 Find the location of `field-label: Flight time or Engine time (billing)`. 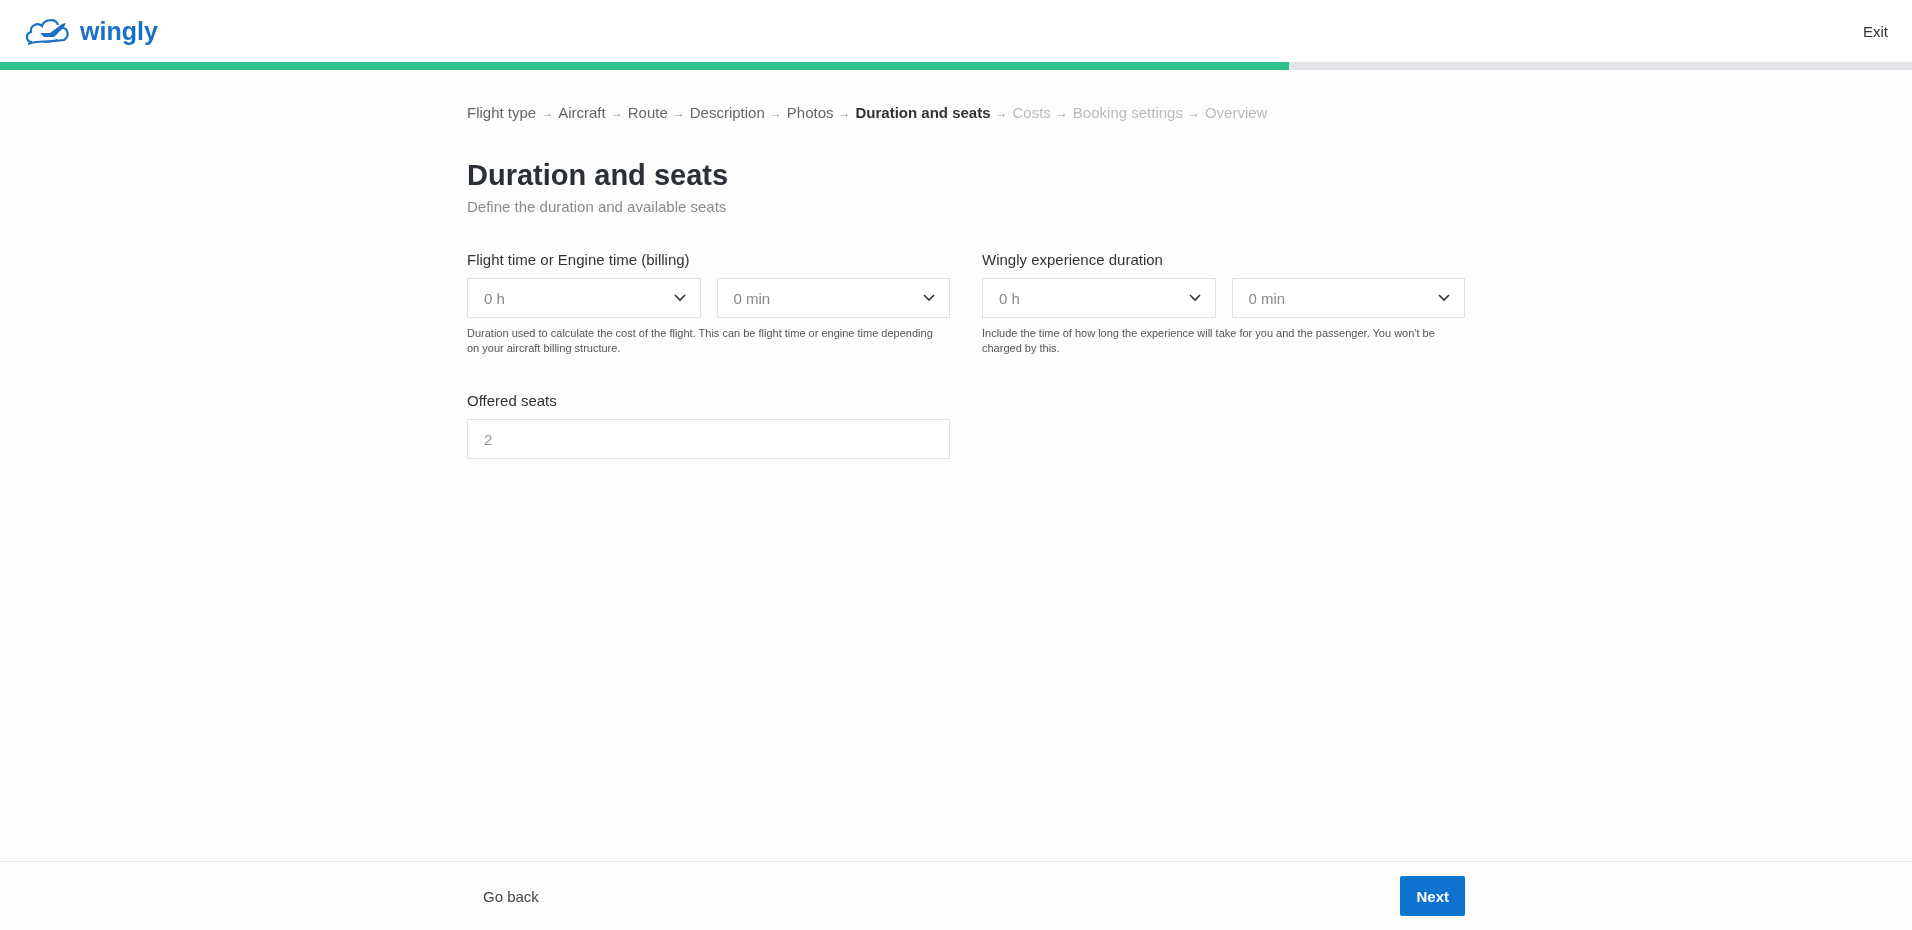

field-label: Flight time or Engine time (billing) is located at coordinates (579, 259).